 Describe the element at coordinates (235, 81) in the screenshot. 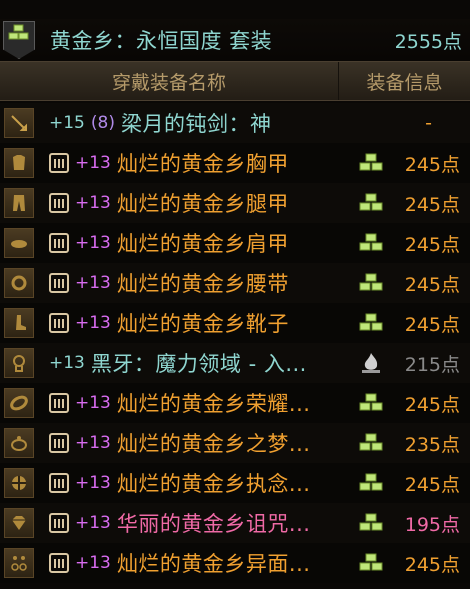

I see `table-header: 穿戴装备名称 装备信息` at that location.